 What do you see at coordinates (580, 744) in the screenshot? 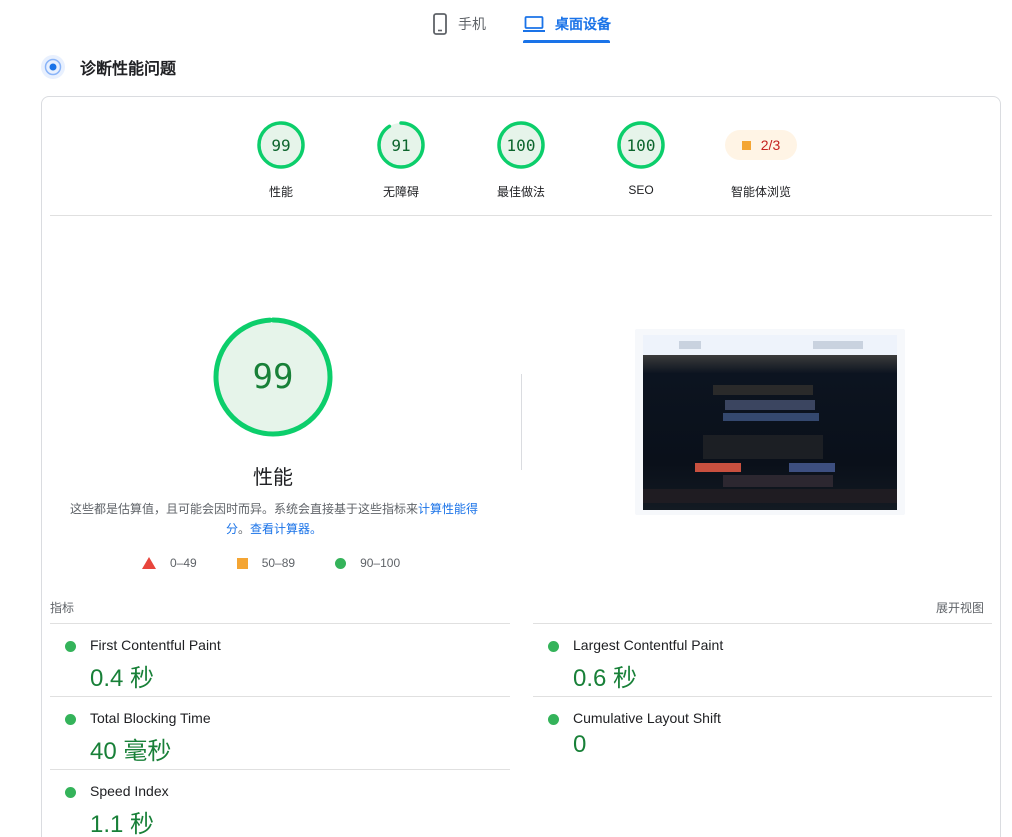
I see `metric-value: 0` at bounding box center [580, 744].